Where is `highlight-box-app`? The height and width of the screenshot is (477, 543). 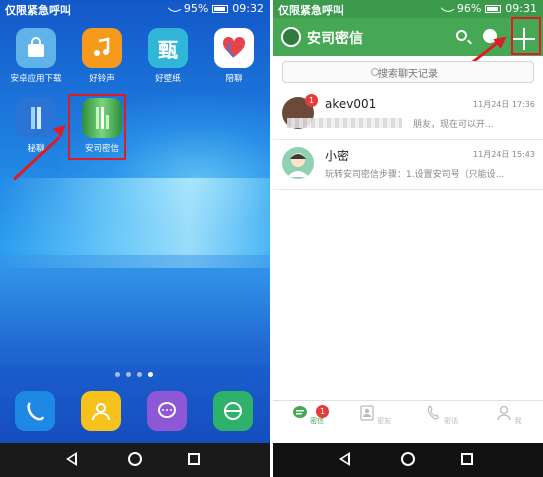
highlight-box-app is located at coordinates (97, 127).